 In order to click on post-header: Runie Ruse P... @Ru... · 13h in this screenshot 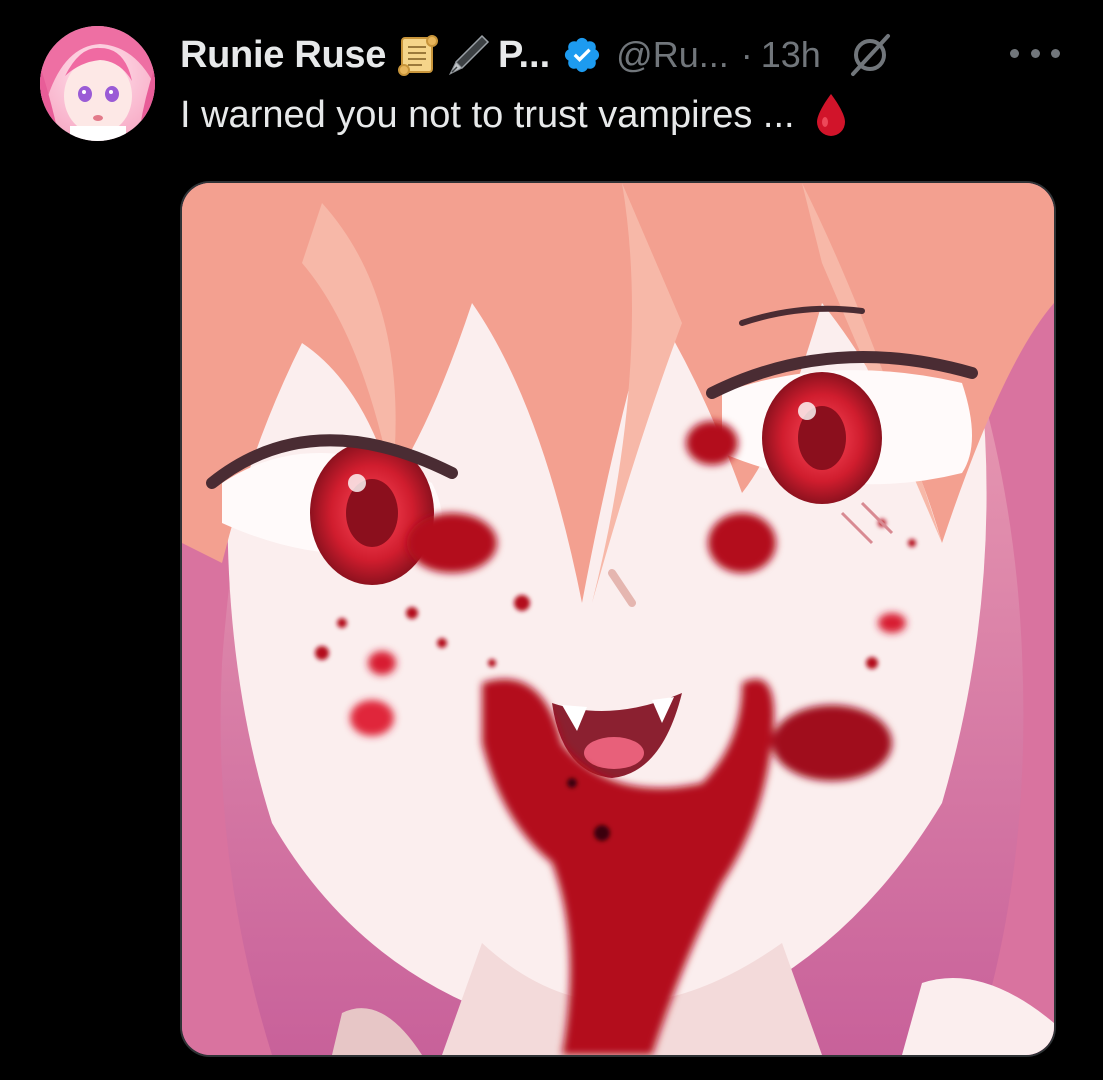, I will do `click(536, 55)`.